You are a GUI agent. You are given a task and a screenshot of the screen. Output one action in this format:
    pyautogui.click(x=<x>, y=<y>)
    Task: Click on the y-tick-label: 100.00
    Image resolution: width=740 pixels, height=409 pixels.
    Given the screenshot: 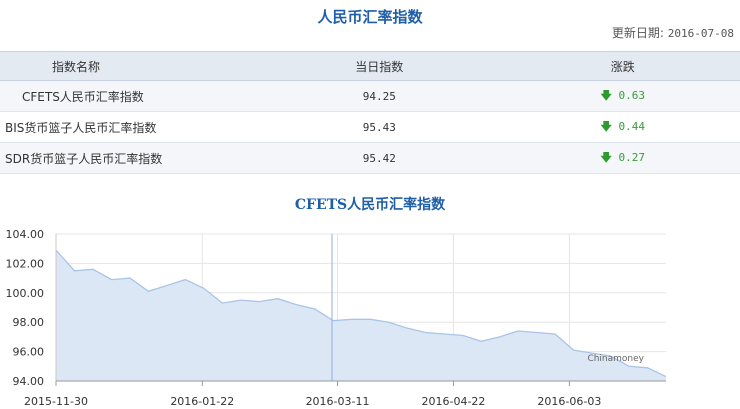 What is the action you would take?
    pyautogui.click(x=25, y=293)
    